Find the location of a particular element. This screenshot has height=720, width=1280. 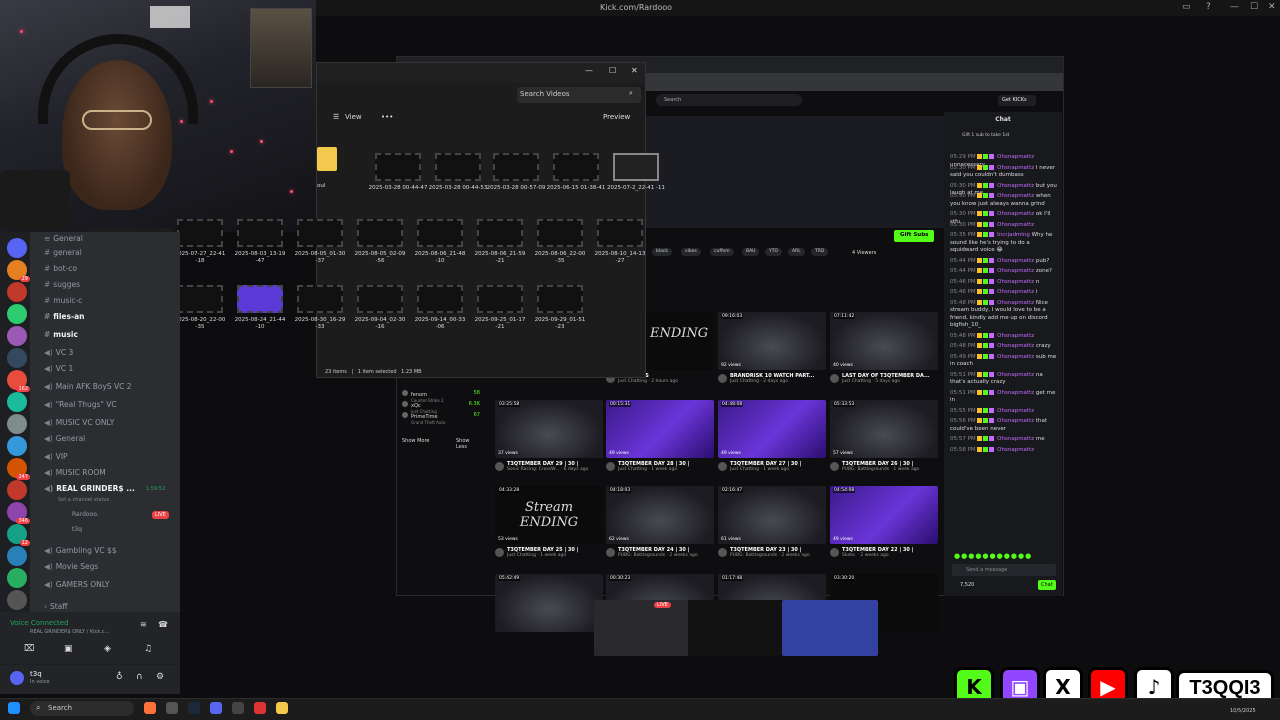

chrome-icon is located at coordinates (260, 708).